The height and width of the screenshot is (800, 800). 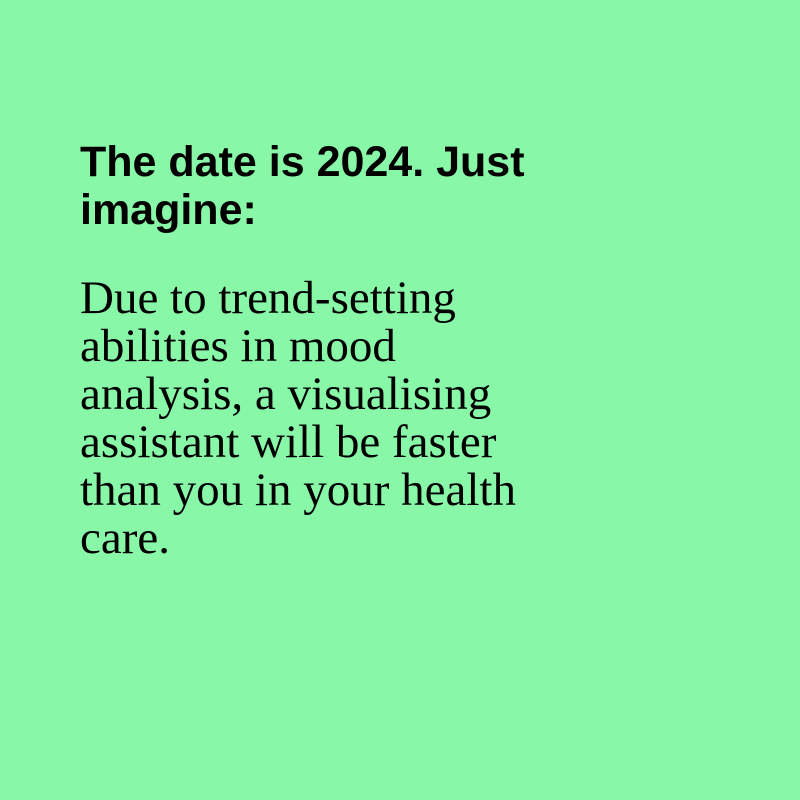 What do you see at coordinates (286, 394) in the screenshot?
I see `body-line-3: analysis, a visualising` at bounding box center [286, 394].